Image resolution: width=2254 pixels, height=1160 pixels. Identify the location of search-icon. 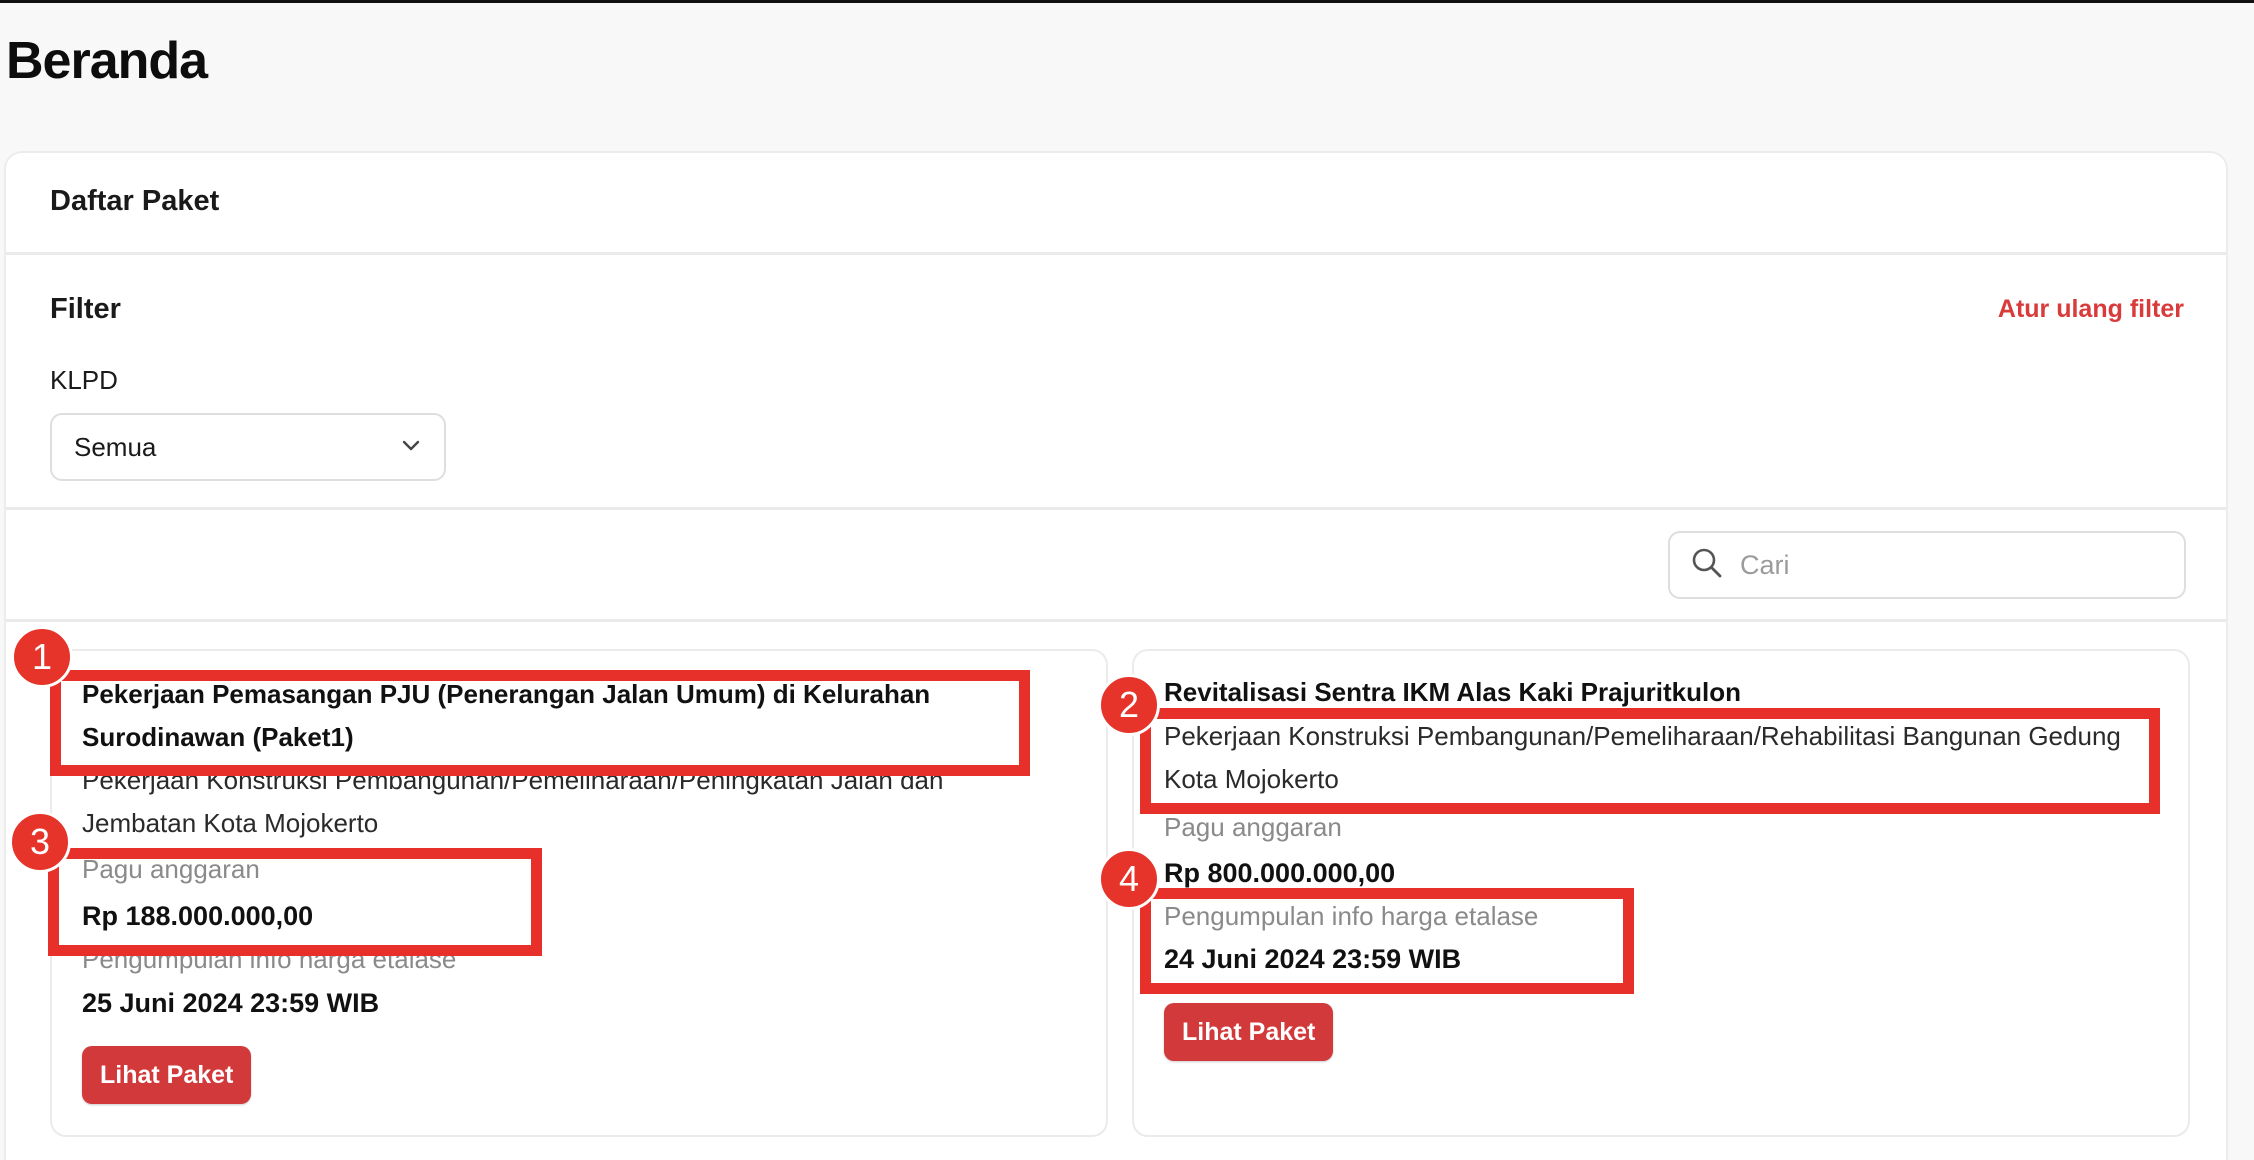
(1707, 565).